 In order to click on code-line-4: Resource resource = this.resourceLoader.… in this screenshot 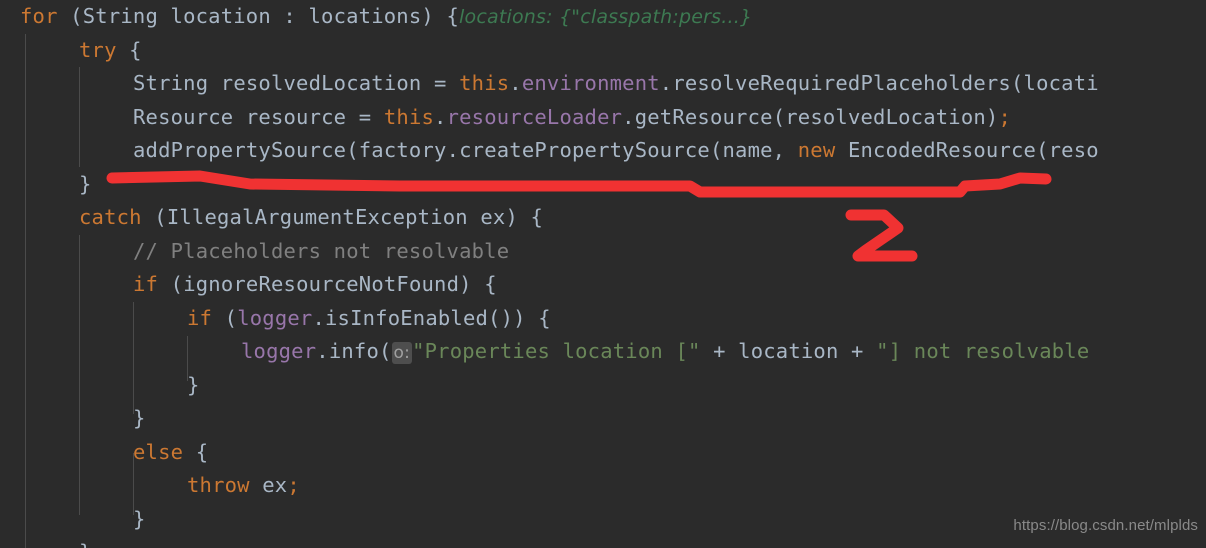, I will do `click(669, 118)`.